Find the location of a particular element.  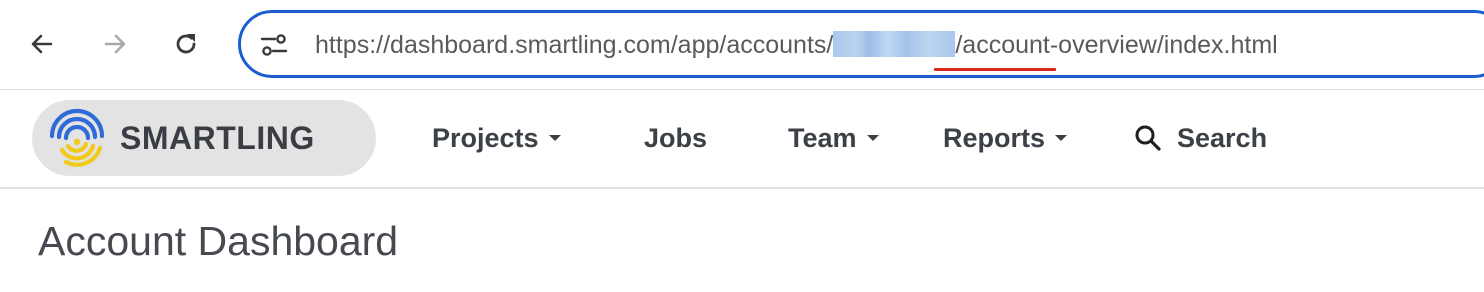

nav-reports: Reports is located at coordinates (1005, 138).